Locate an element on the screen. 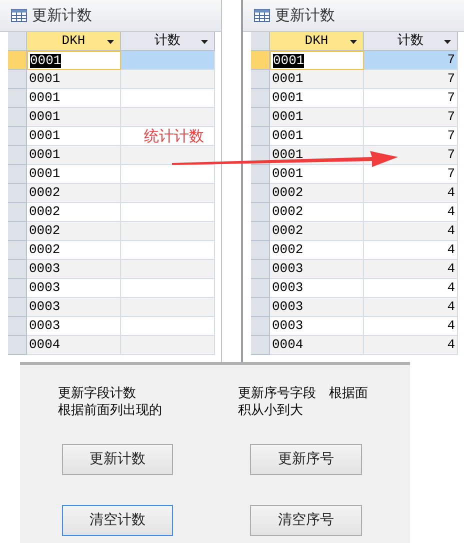  action-button: 更新序号 is located at coordinates (306, 459).